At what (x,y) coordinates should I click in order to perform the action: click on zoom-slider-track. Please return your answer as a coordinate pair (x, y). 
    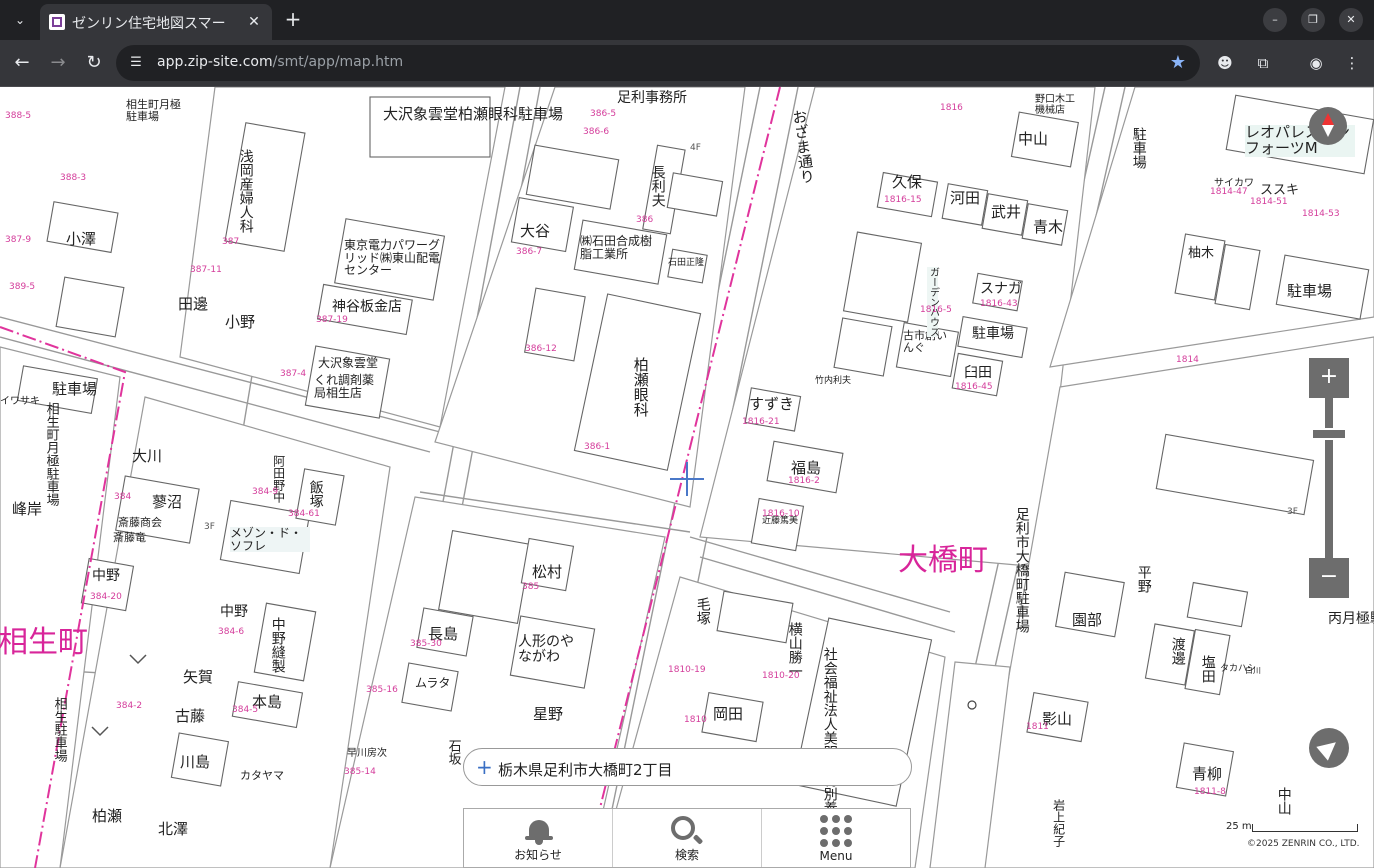
    Looking at the image, I should click on (1329, 478).